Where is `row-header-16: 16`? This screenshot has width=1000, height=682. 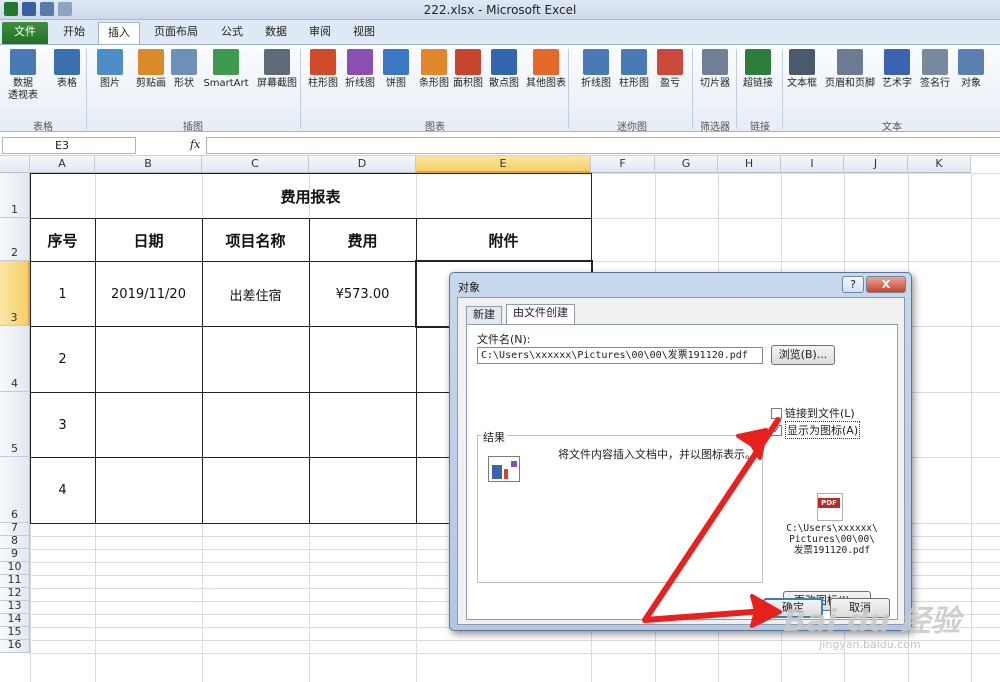
row-header-16: 16 is located at coordinates (15, 645).